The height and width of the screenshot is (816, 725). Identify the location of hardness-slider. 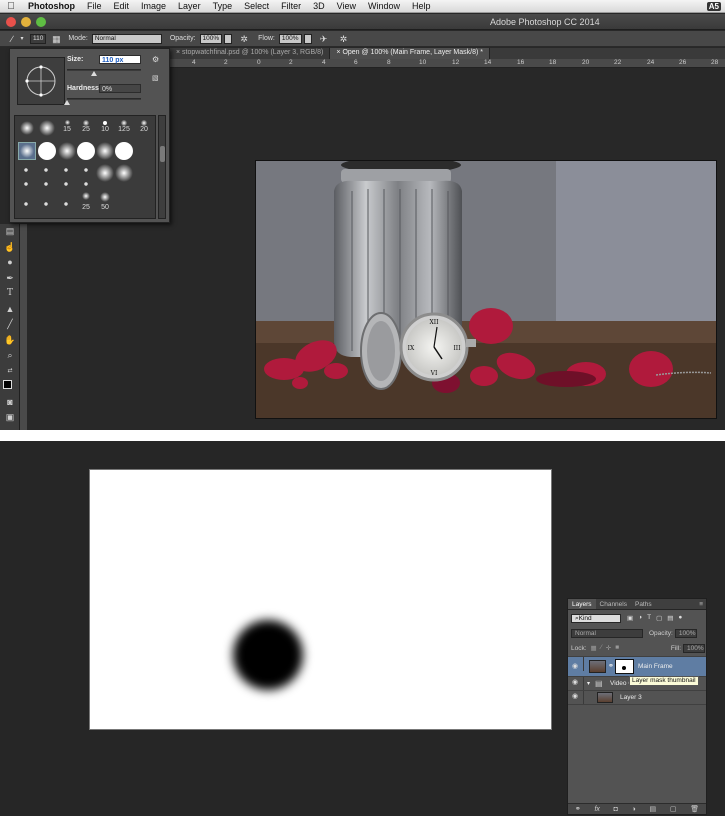
(104, 99).